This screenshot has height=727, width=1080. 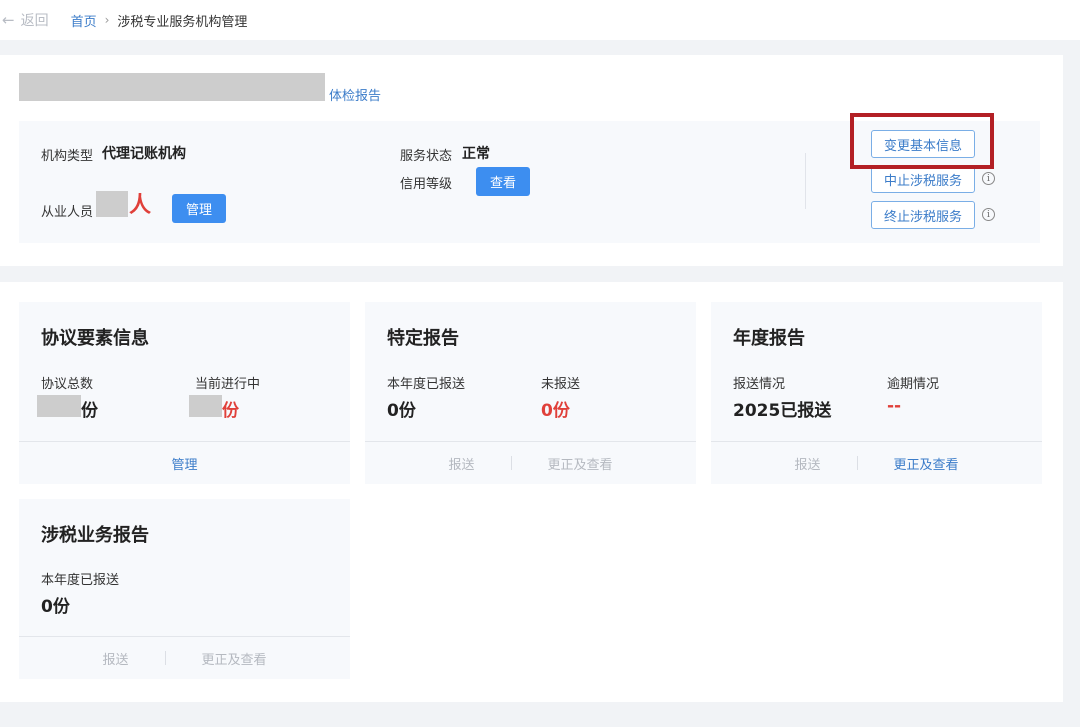 I want to click on terminate-service-button: 终止涉税服务, so click(x=923, y=215).